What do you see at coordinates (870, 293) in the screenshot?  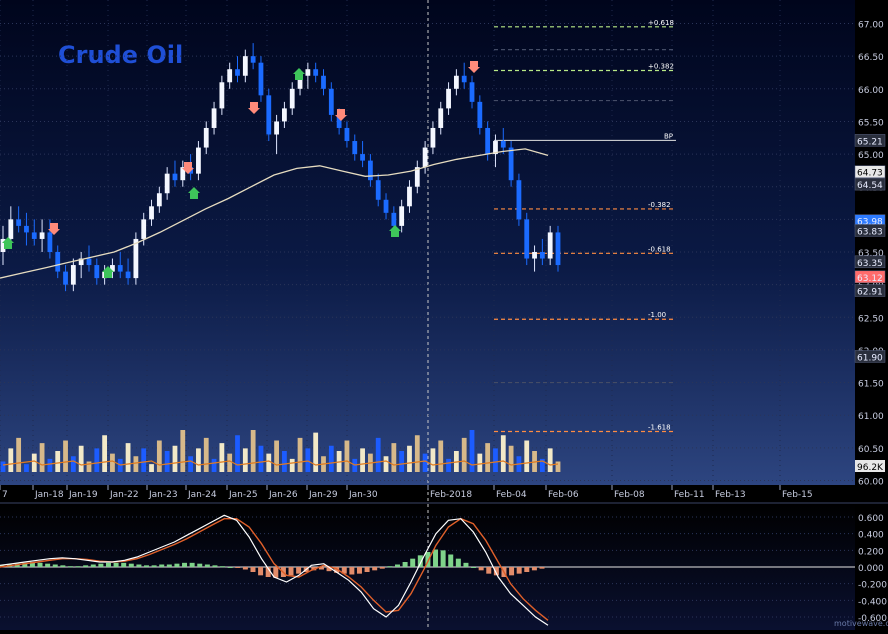 I see `price-badge-label: 62.91` at bounding box center [870, 293].